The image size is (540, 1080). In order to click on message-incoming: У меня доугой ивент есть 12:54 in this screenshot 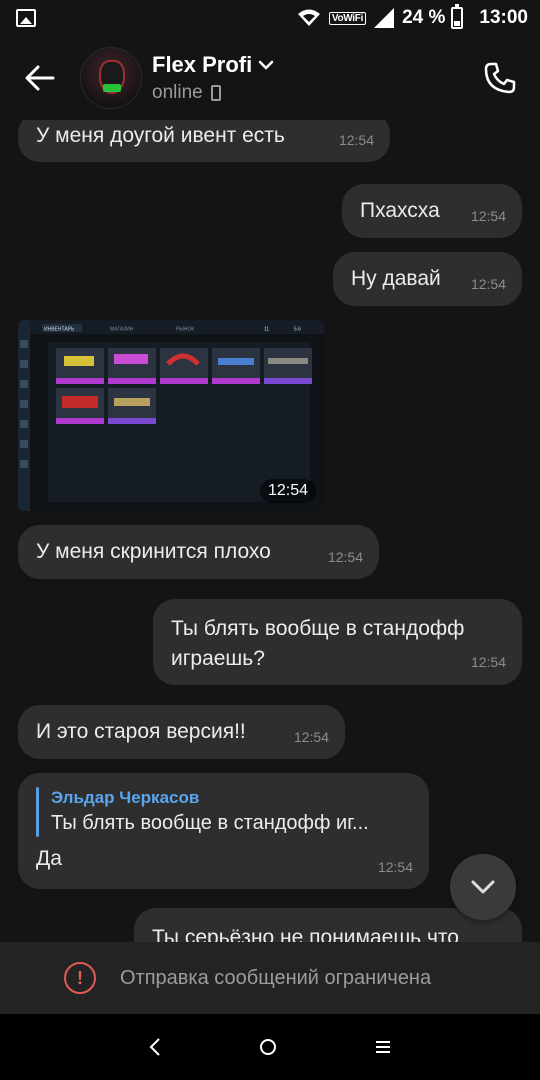, I will do `click(204, 141)`.